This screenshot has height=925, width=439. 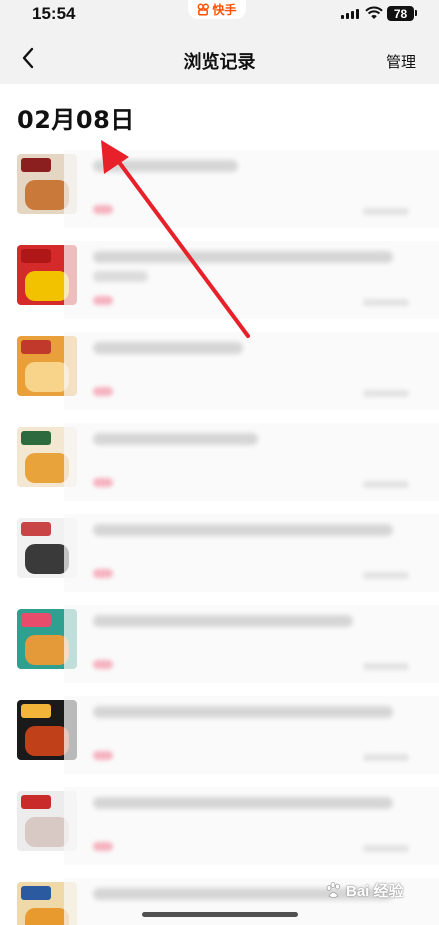 I want to click on wifi-icon, so click(x=374, y=12).